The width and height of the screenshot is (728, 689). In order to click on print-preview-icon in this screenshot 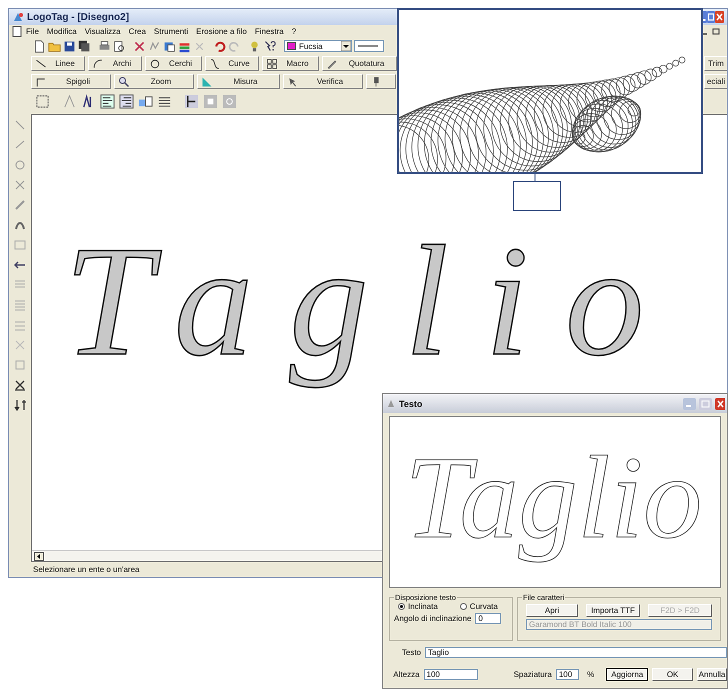, I will do `click(119, 46)`.